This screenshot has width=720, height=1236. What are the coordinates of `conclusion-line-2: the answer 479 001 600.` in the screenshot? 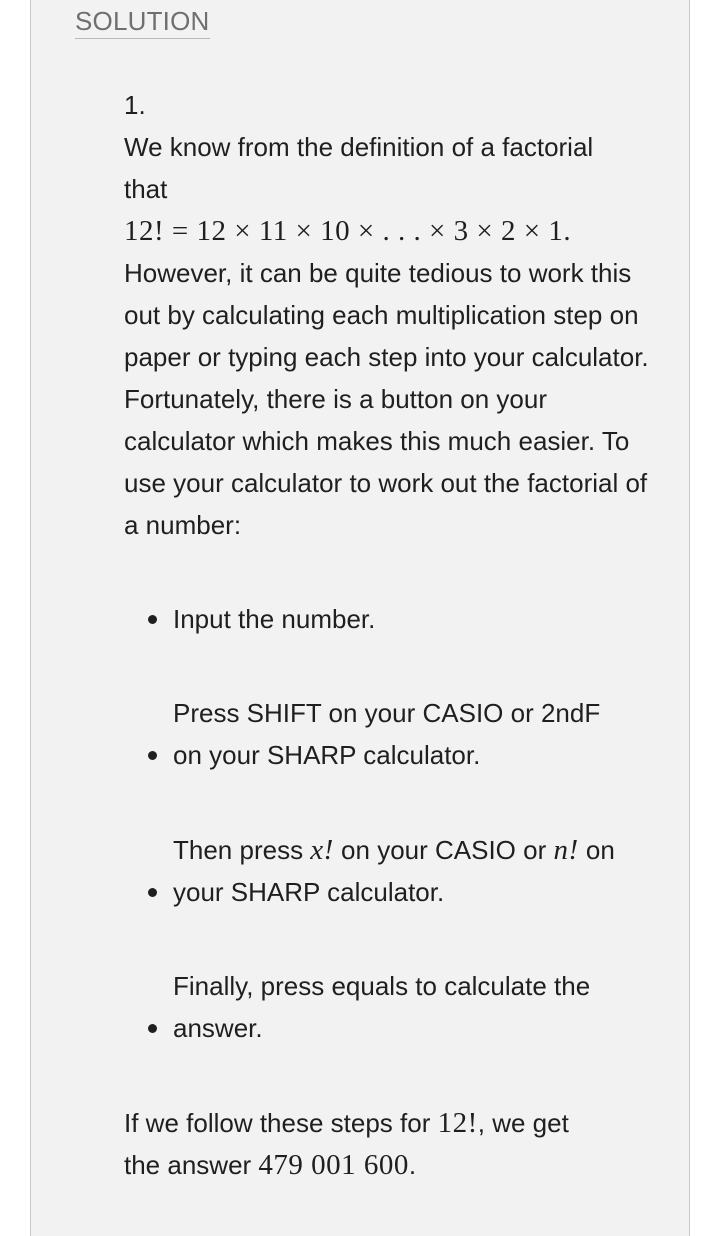 It's located at (270, 1165).